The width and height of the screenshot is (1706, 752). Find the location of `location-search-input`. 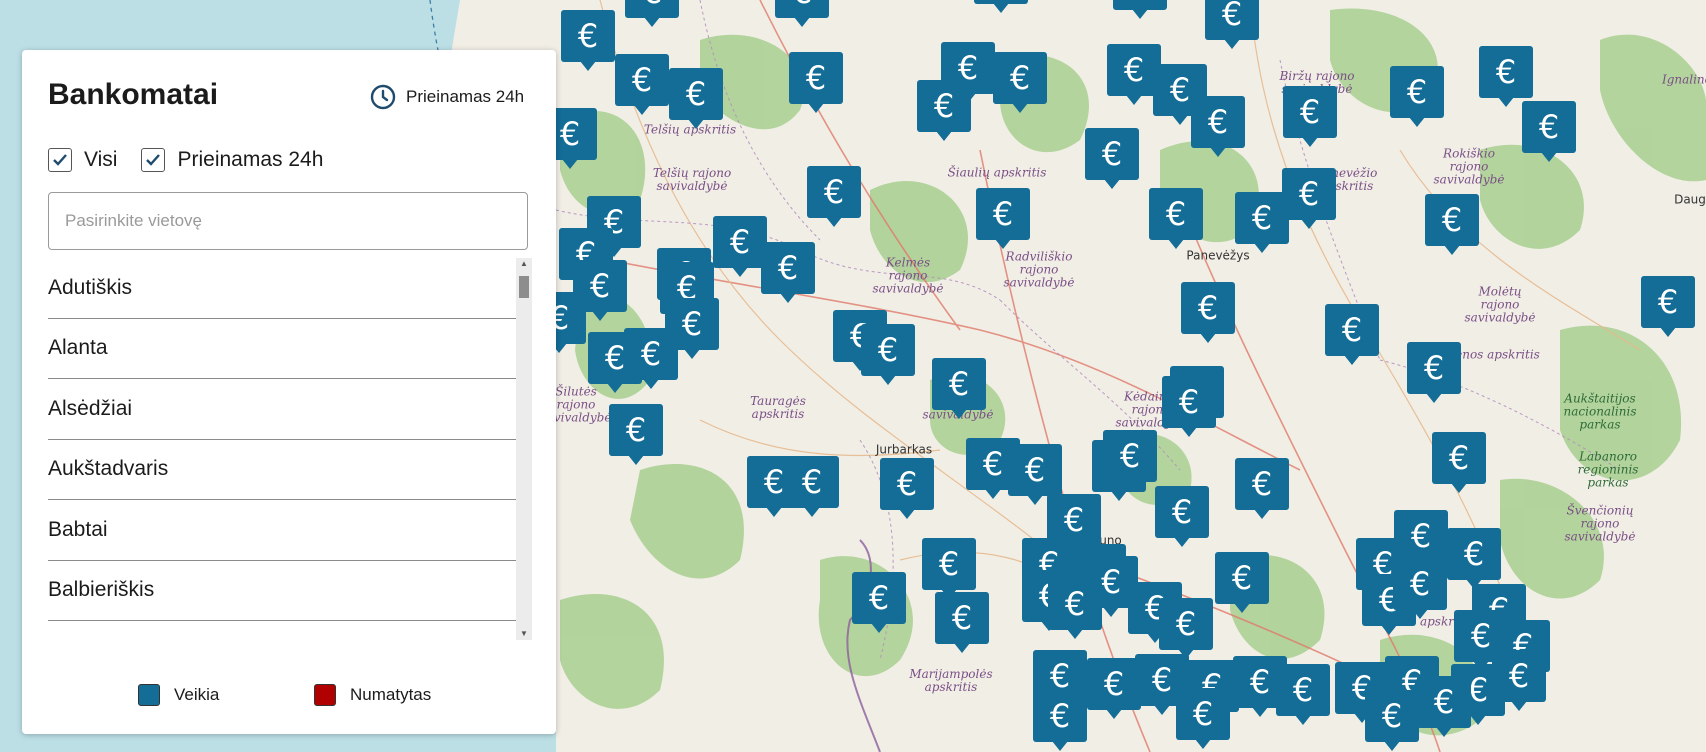

location-search-input is located at coordinates (288, 221).